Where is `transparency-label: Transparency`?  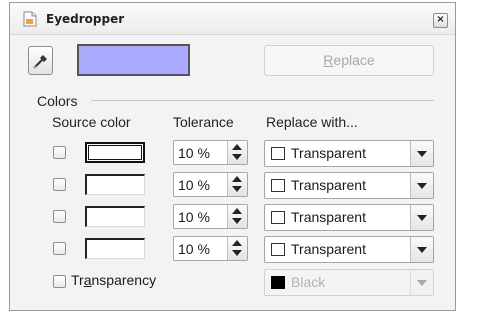
transparency-label: Transparency is located at coordinates (113, 280).